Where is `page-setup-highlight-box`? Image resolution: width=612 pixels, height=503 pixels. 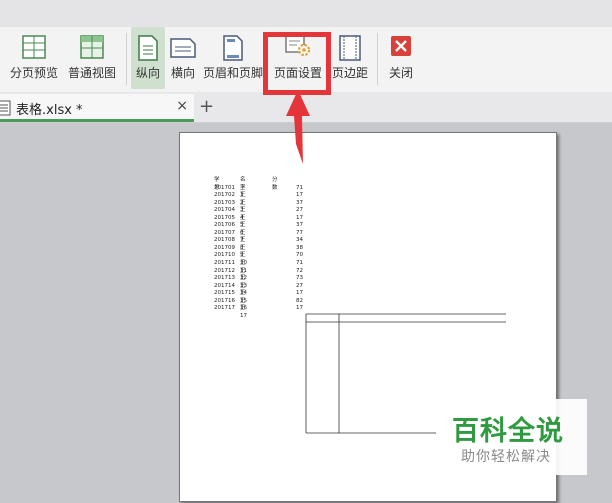
page-setup-highlight-box is located at coordinates (297, 63).